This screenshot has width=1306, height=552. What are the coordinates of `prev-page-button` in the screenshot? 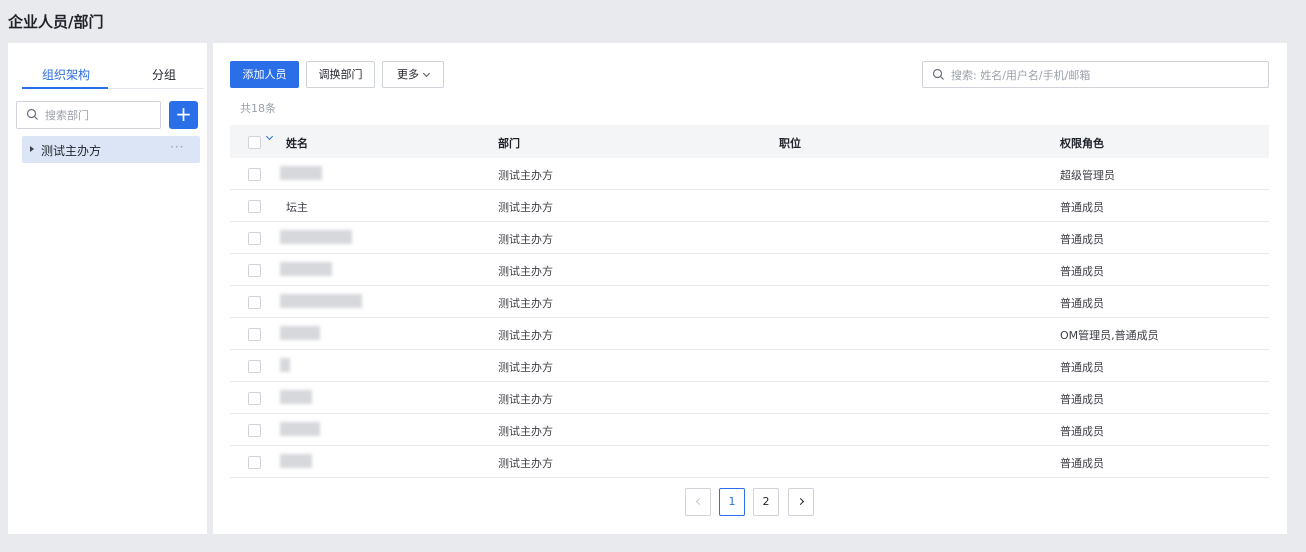 It's located at (698, 502).